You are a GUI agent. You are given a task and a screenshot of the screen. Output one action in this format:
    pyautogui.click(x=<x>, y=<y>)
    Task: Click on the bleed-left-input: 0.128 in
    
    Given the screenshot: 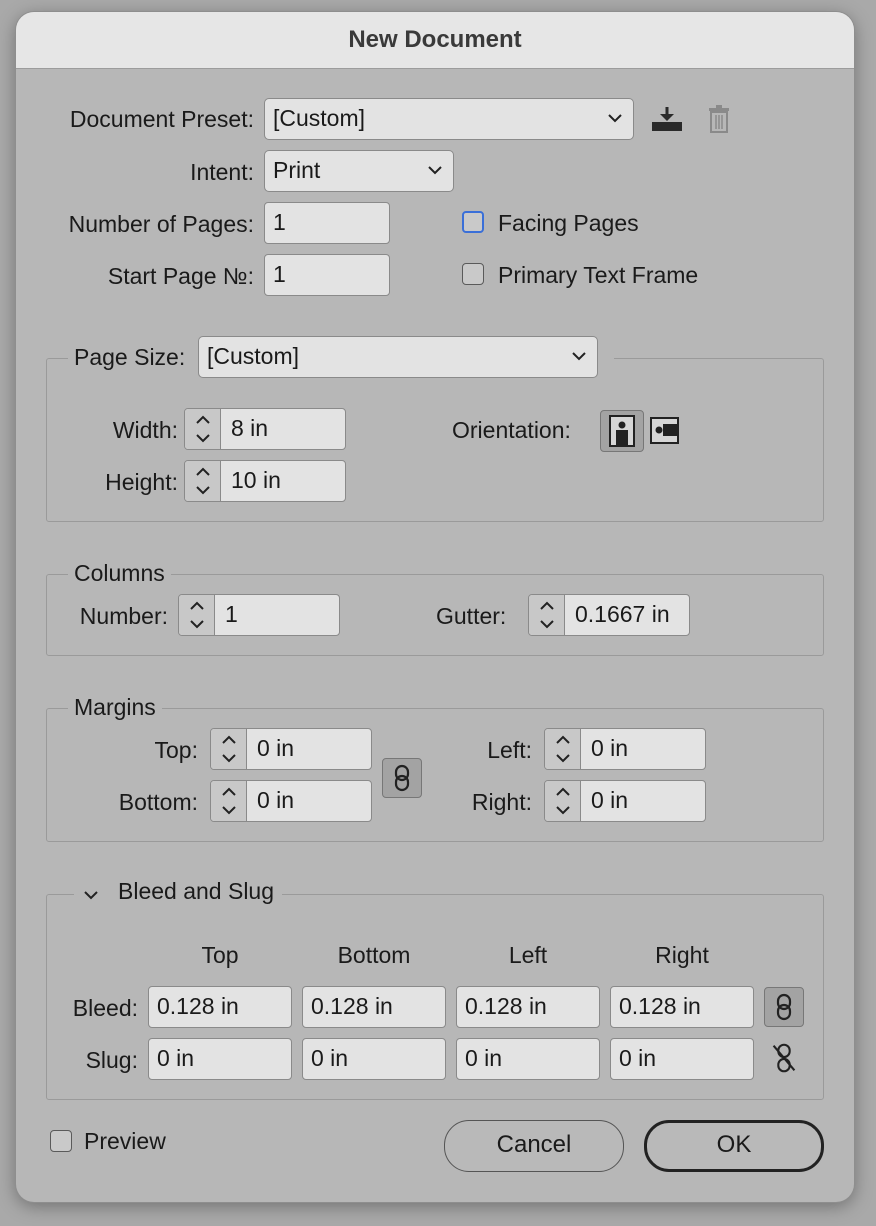 What is the action you would take?
    pyautogui.click(x=528, y=1007)
    